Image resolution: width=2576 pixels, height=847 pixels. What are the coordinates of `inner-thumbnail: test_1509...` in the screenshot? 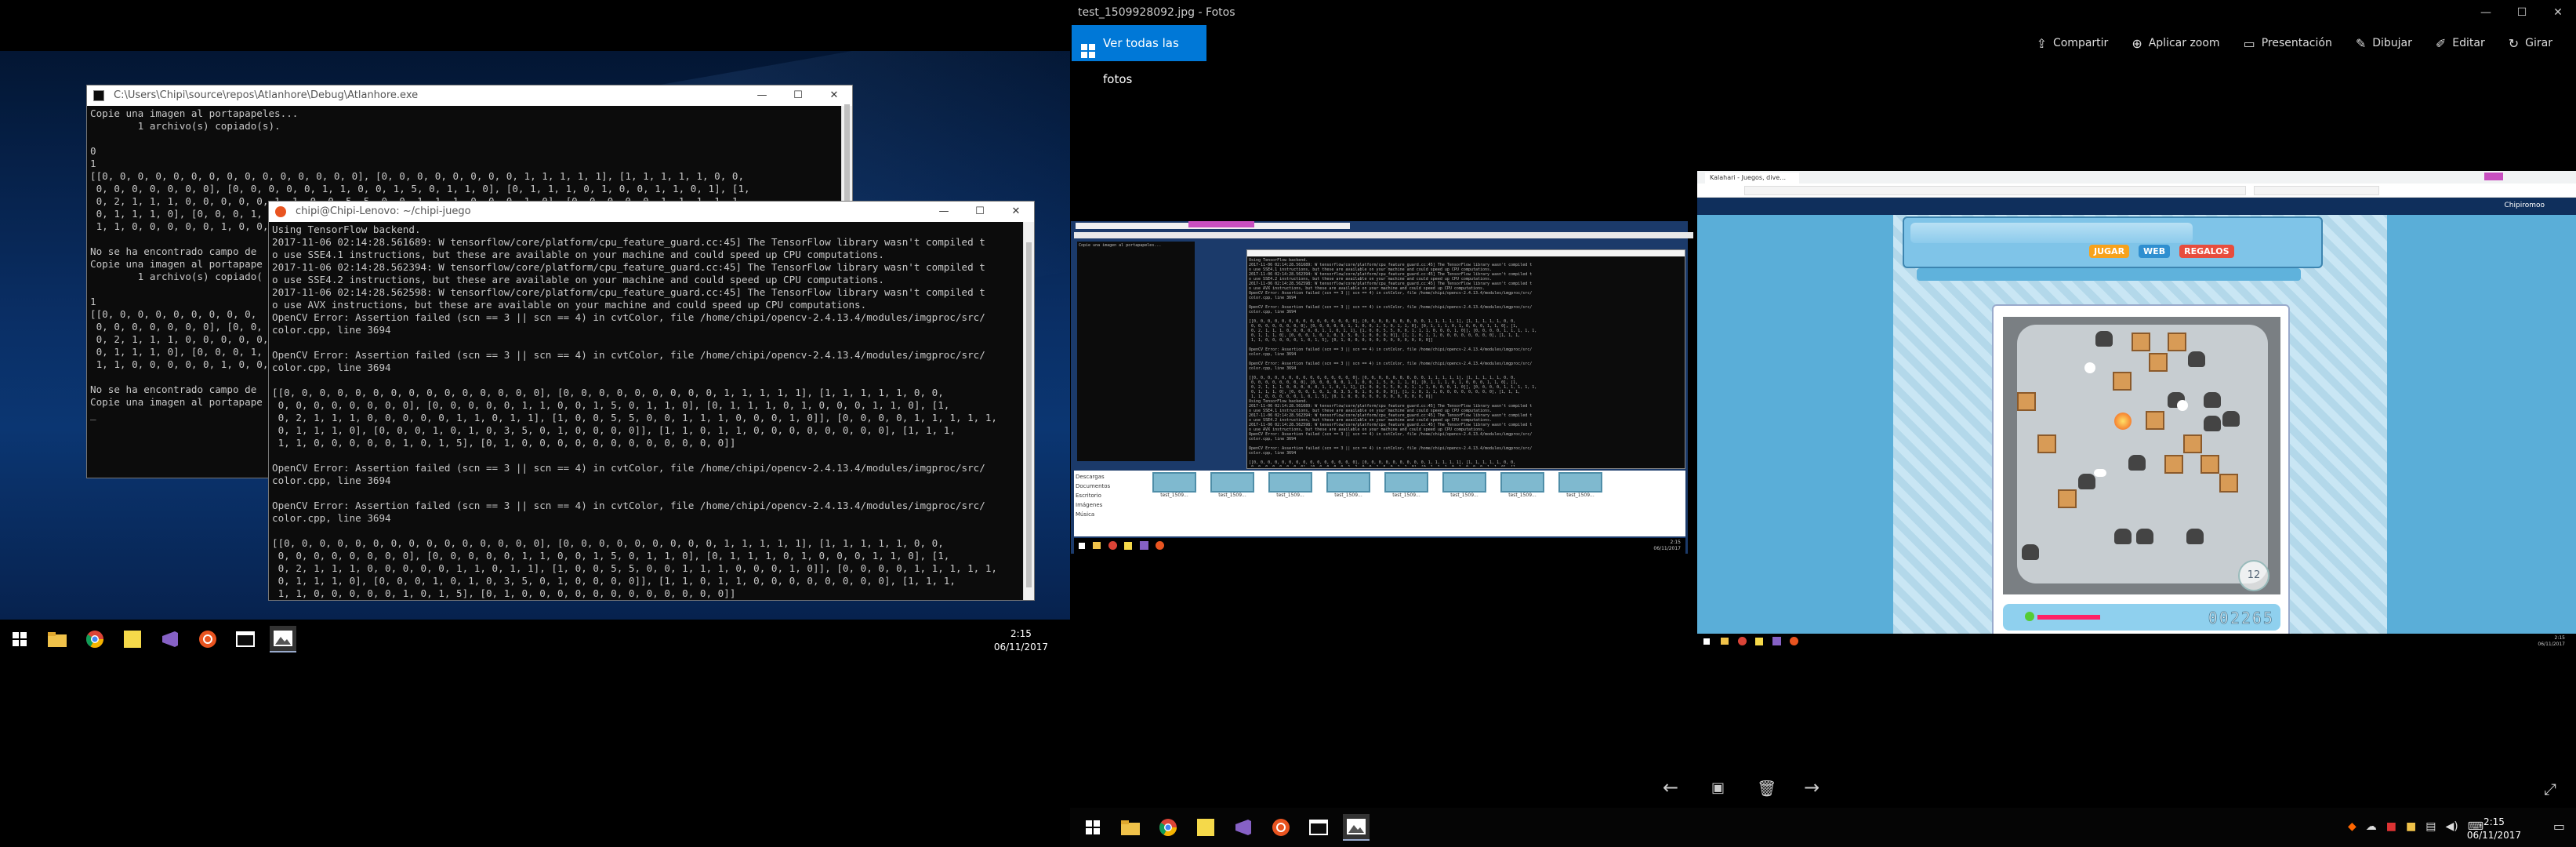 It's located at (1232, 503).